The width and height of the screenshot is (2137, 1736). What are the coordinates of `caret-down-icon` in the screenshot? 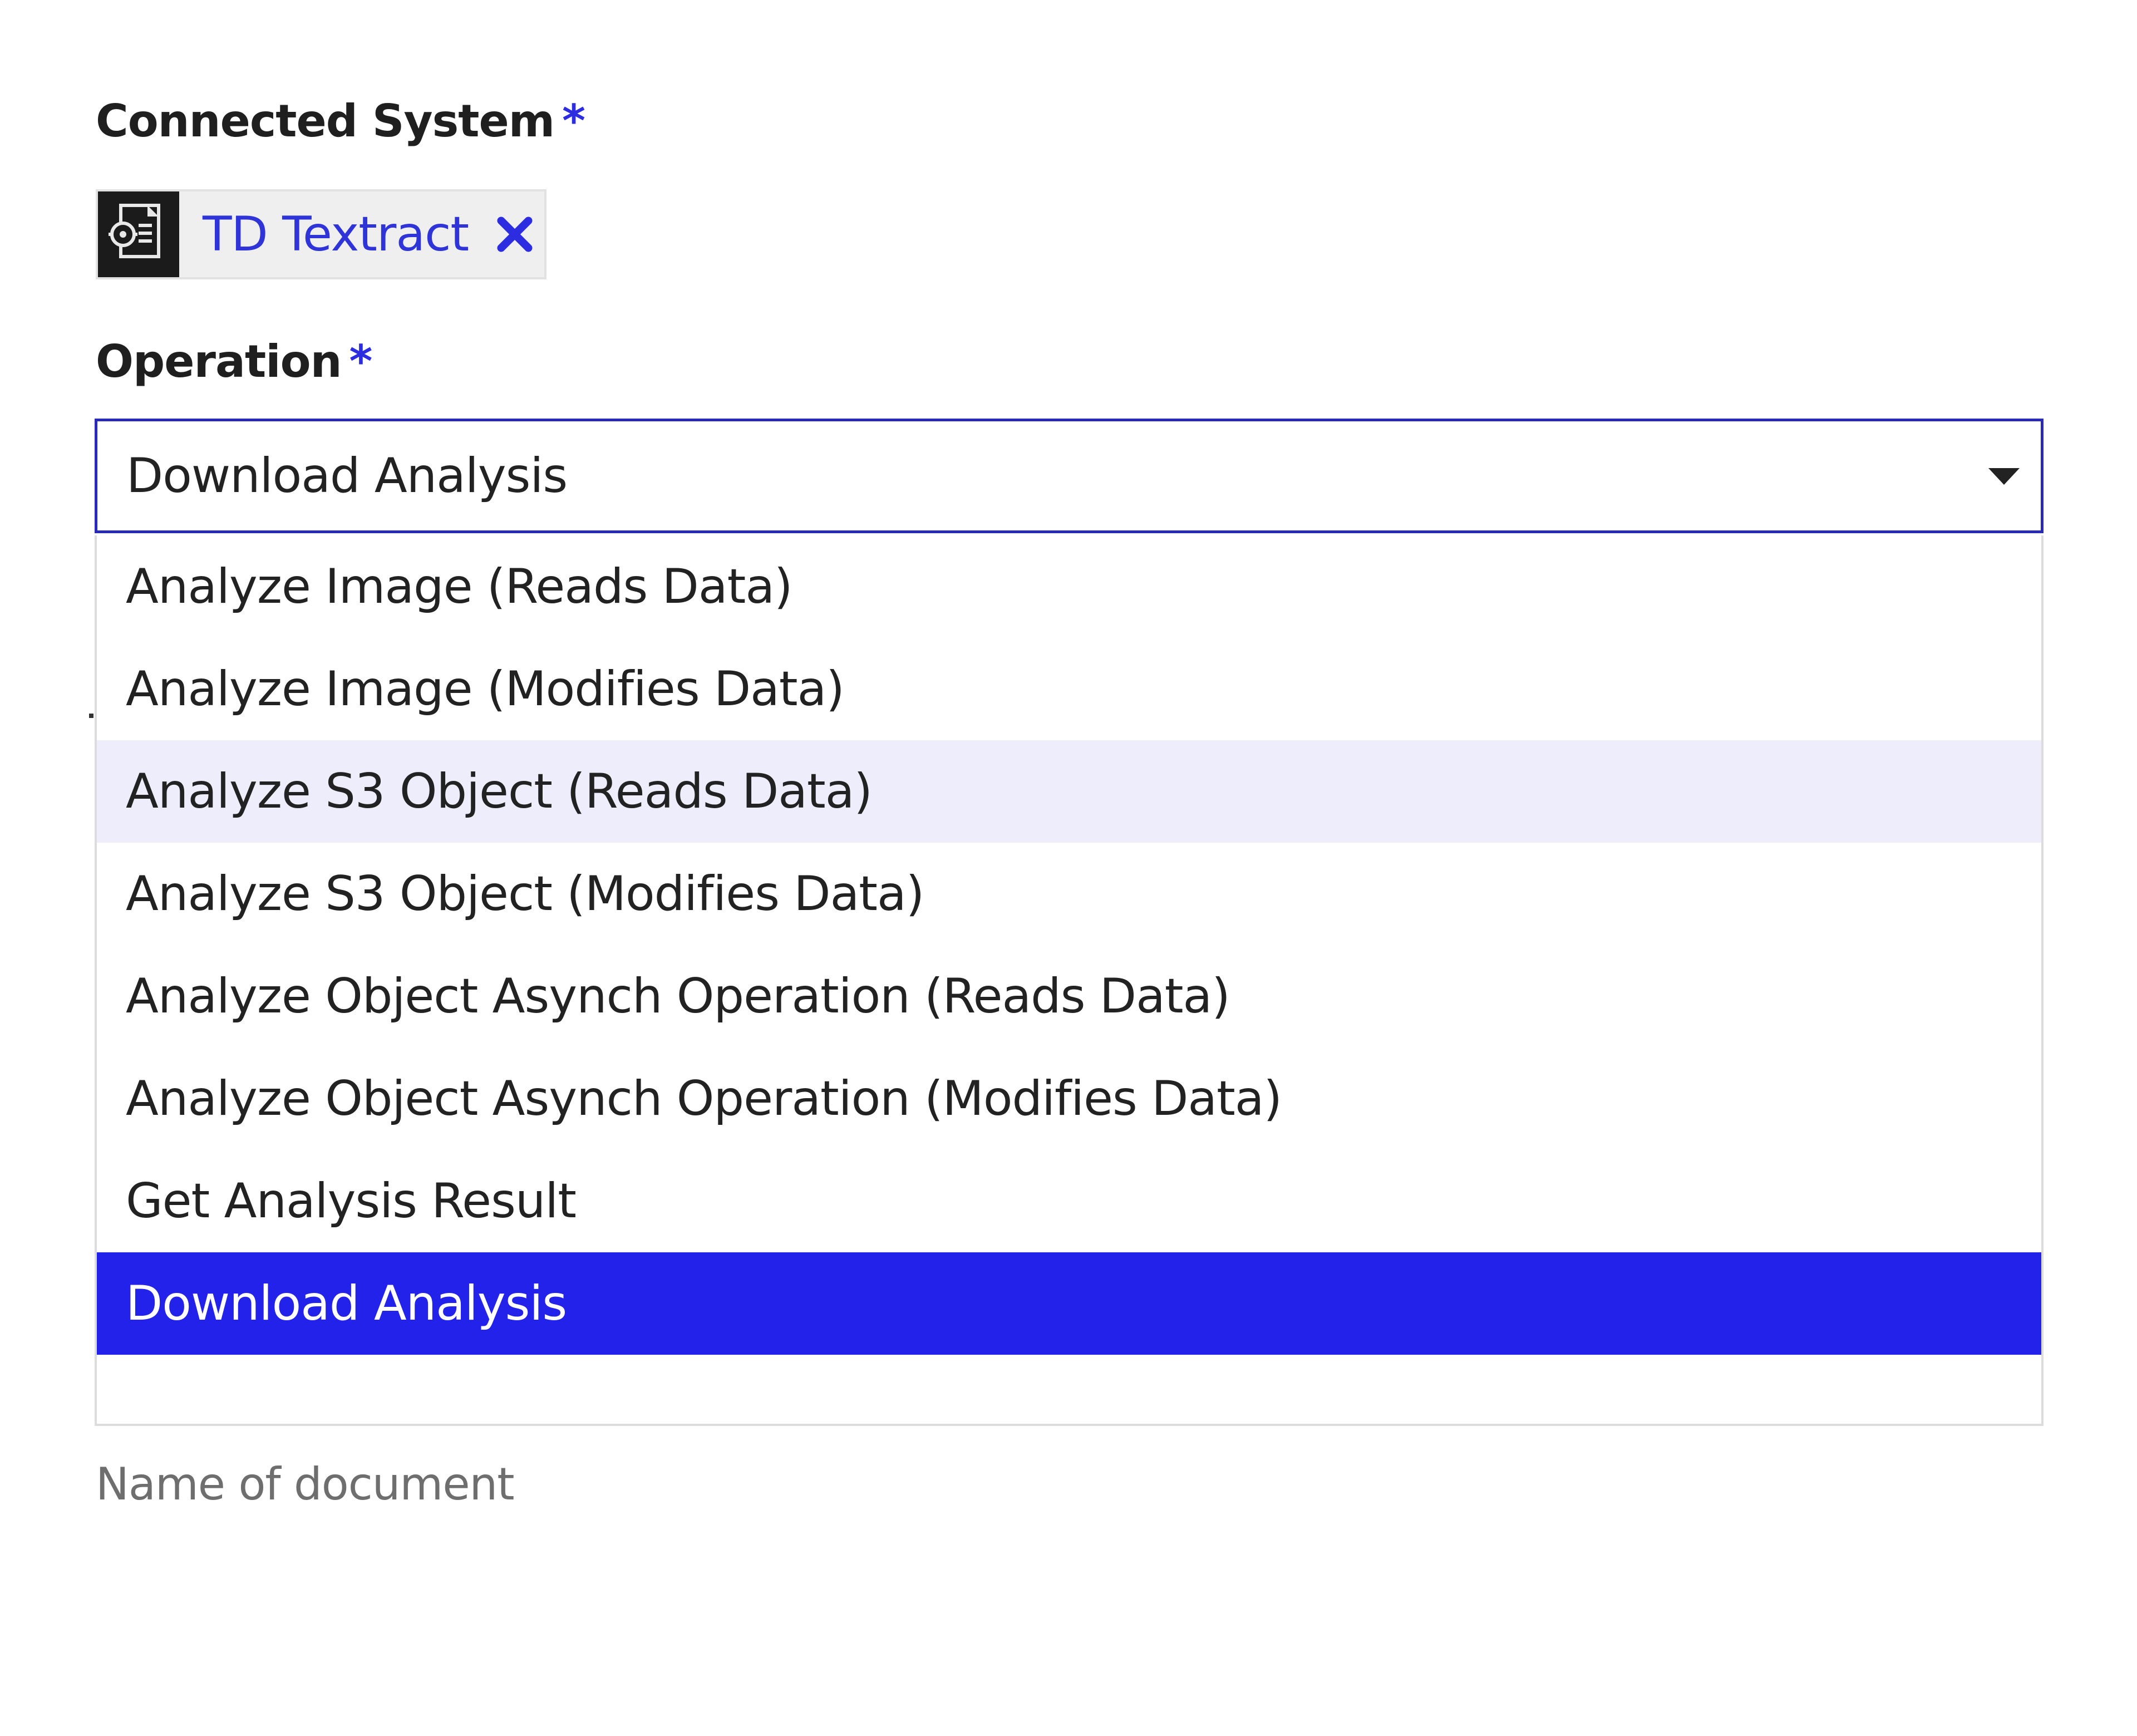 It's located at (2004, 476).